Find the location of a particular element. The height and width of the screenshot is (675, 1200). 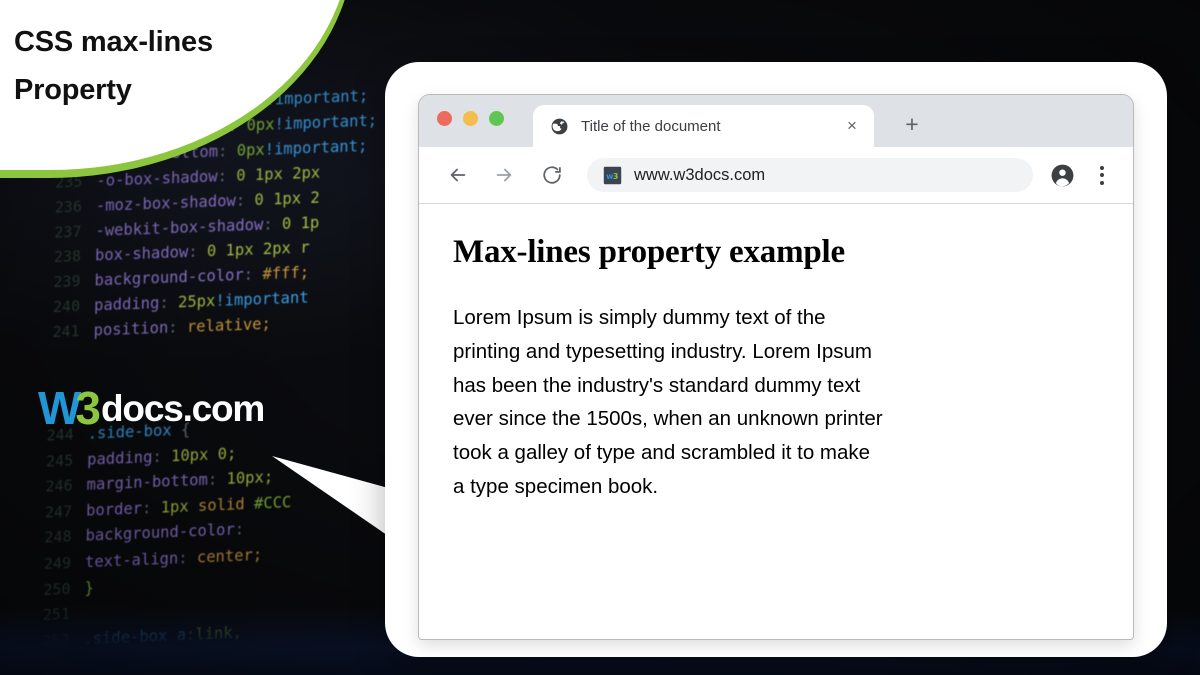

line-number: 250 is located at coordinates (57, 589).